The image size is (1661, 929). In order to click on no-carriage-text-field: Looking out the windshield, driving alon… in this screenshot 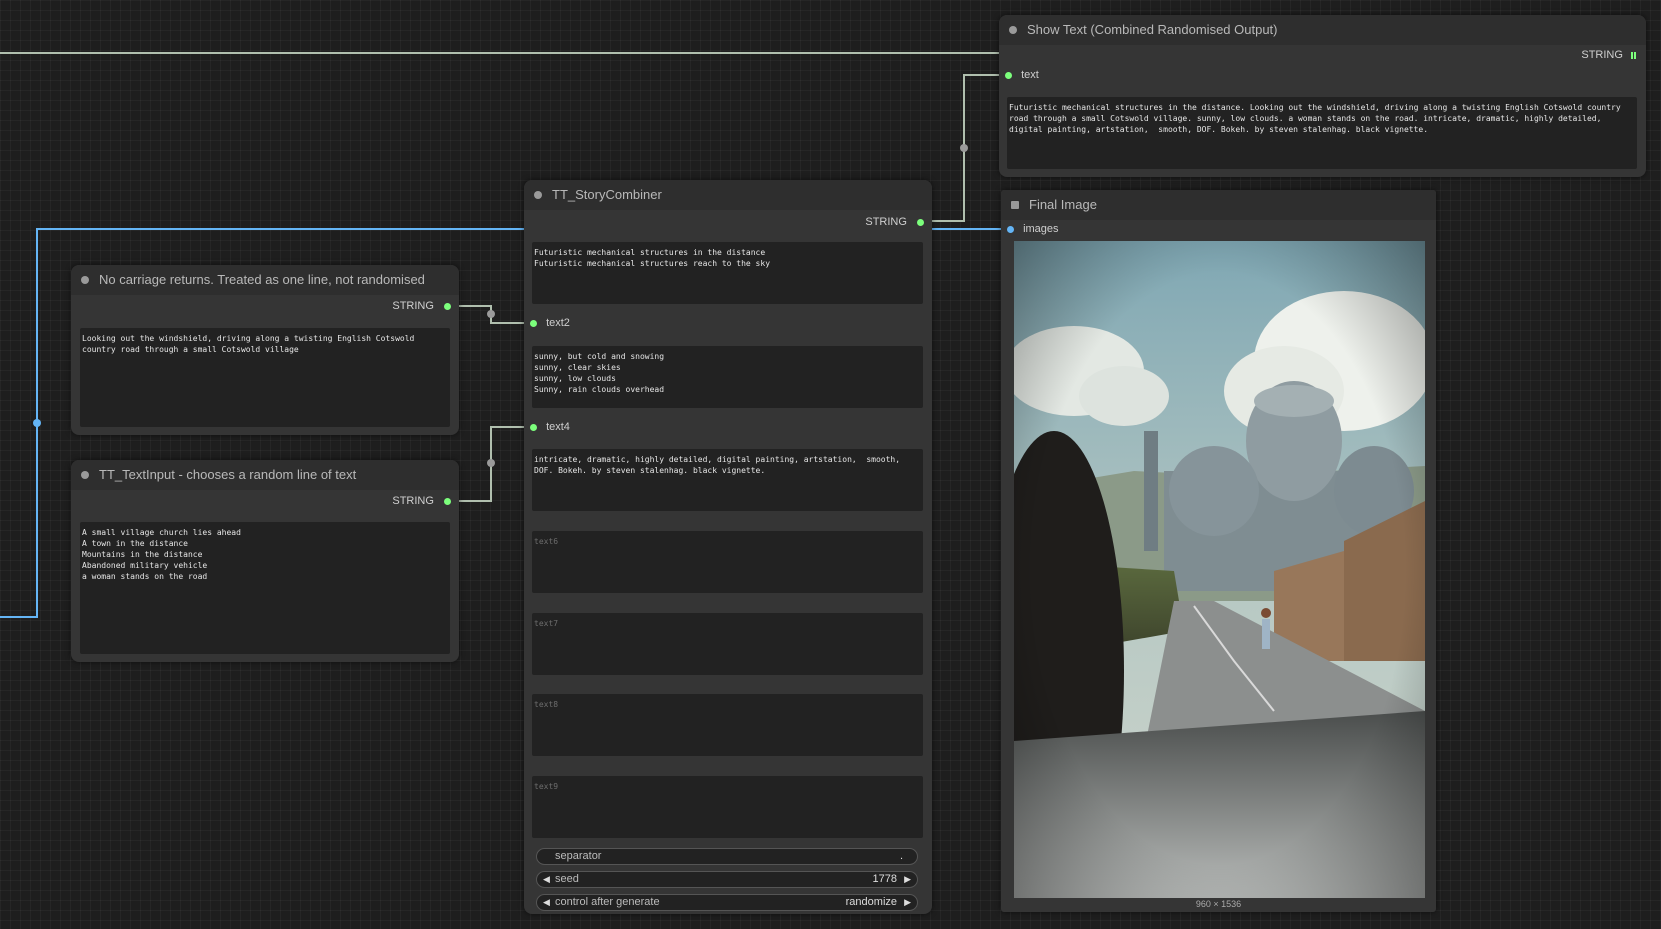, I will do `click(265, 377)`.